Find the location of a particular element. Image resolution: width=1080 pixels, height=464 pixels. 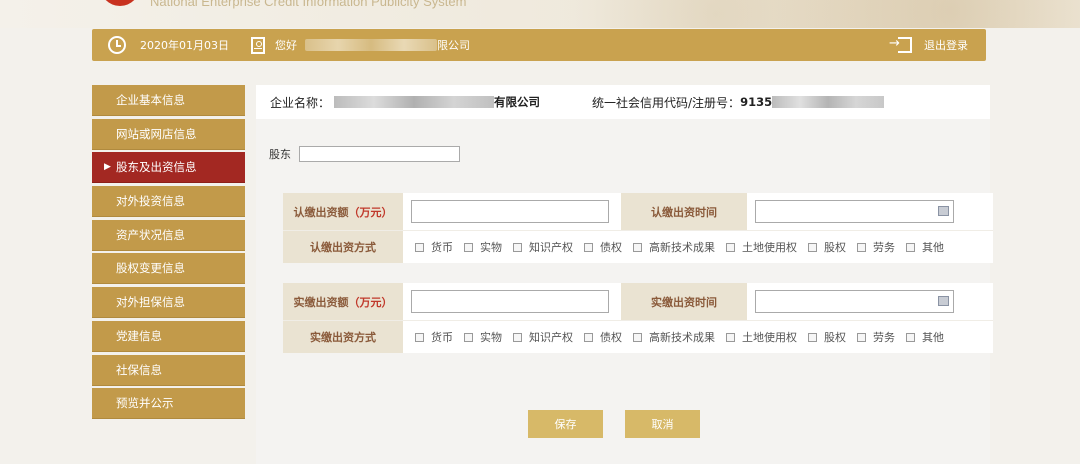

sidebar-item-label: 预览并公示 is located at coordinates (145, 403).